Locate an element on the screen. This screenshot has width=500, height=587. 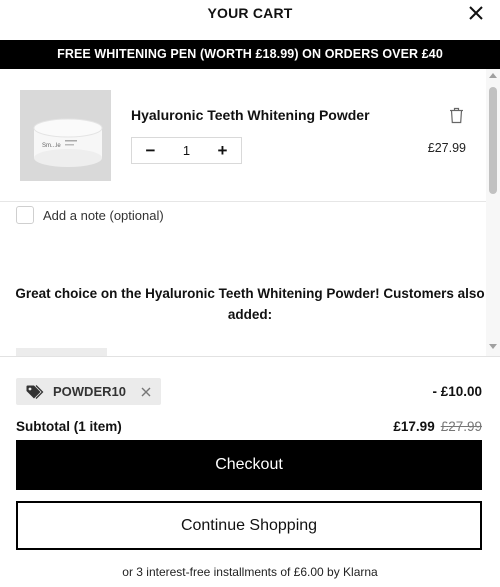
scroll-up-icon is located at coordinates (493, 75).